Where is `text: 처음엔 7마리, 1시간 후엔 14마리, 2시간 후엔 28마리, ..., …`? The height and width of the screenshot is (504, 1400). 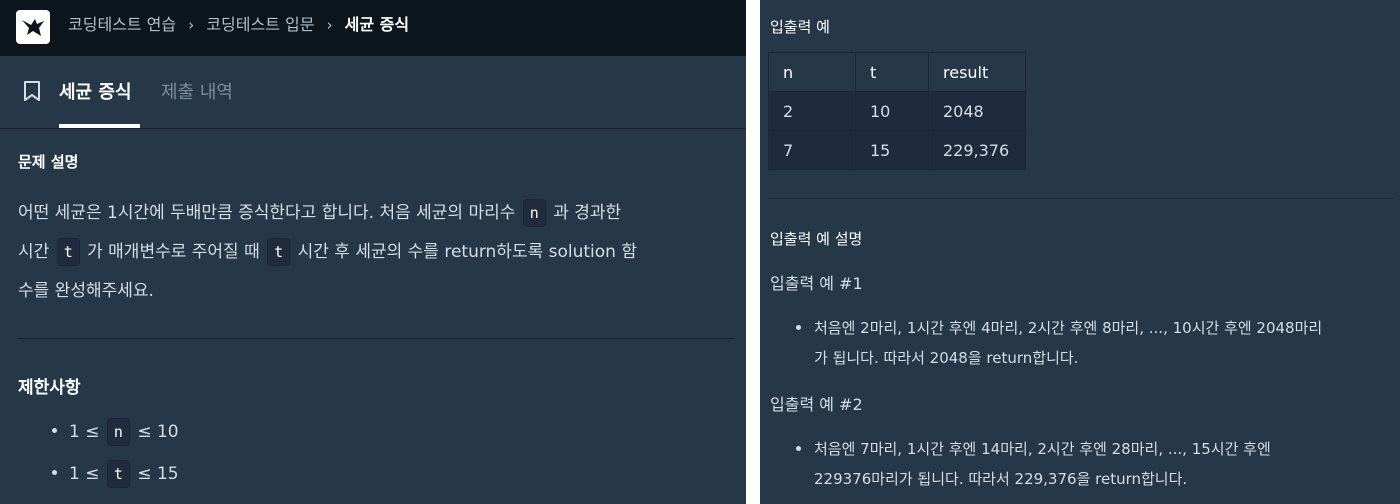 text: 처음엔 7마리, 1시간 후엔 14마리, 2시간 후엔 28마리, ..., … is located at coordinates (1042, 449).